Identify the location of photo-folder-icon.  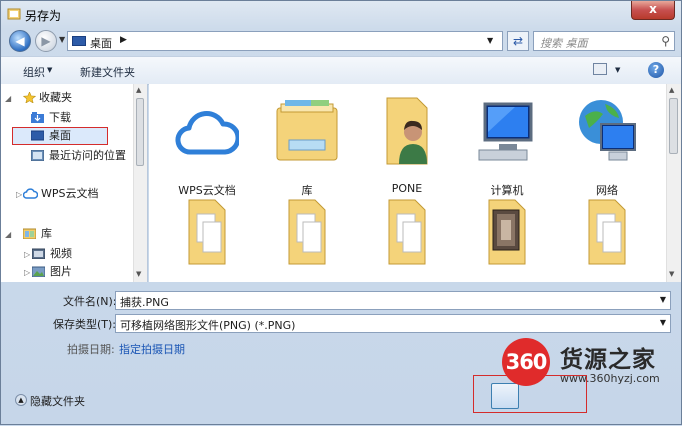
(507, 232).